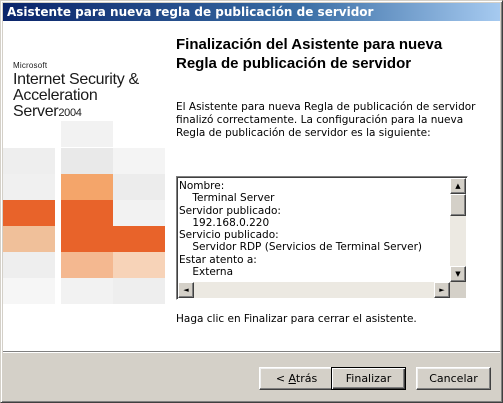 This screenshot has width=503, height=403. I want to click on summary-line: 192.168.0.220, so click(224, 222).